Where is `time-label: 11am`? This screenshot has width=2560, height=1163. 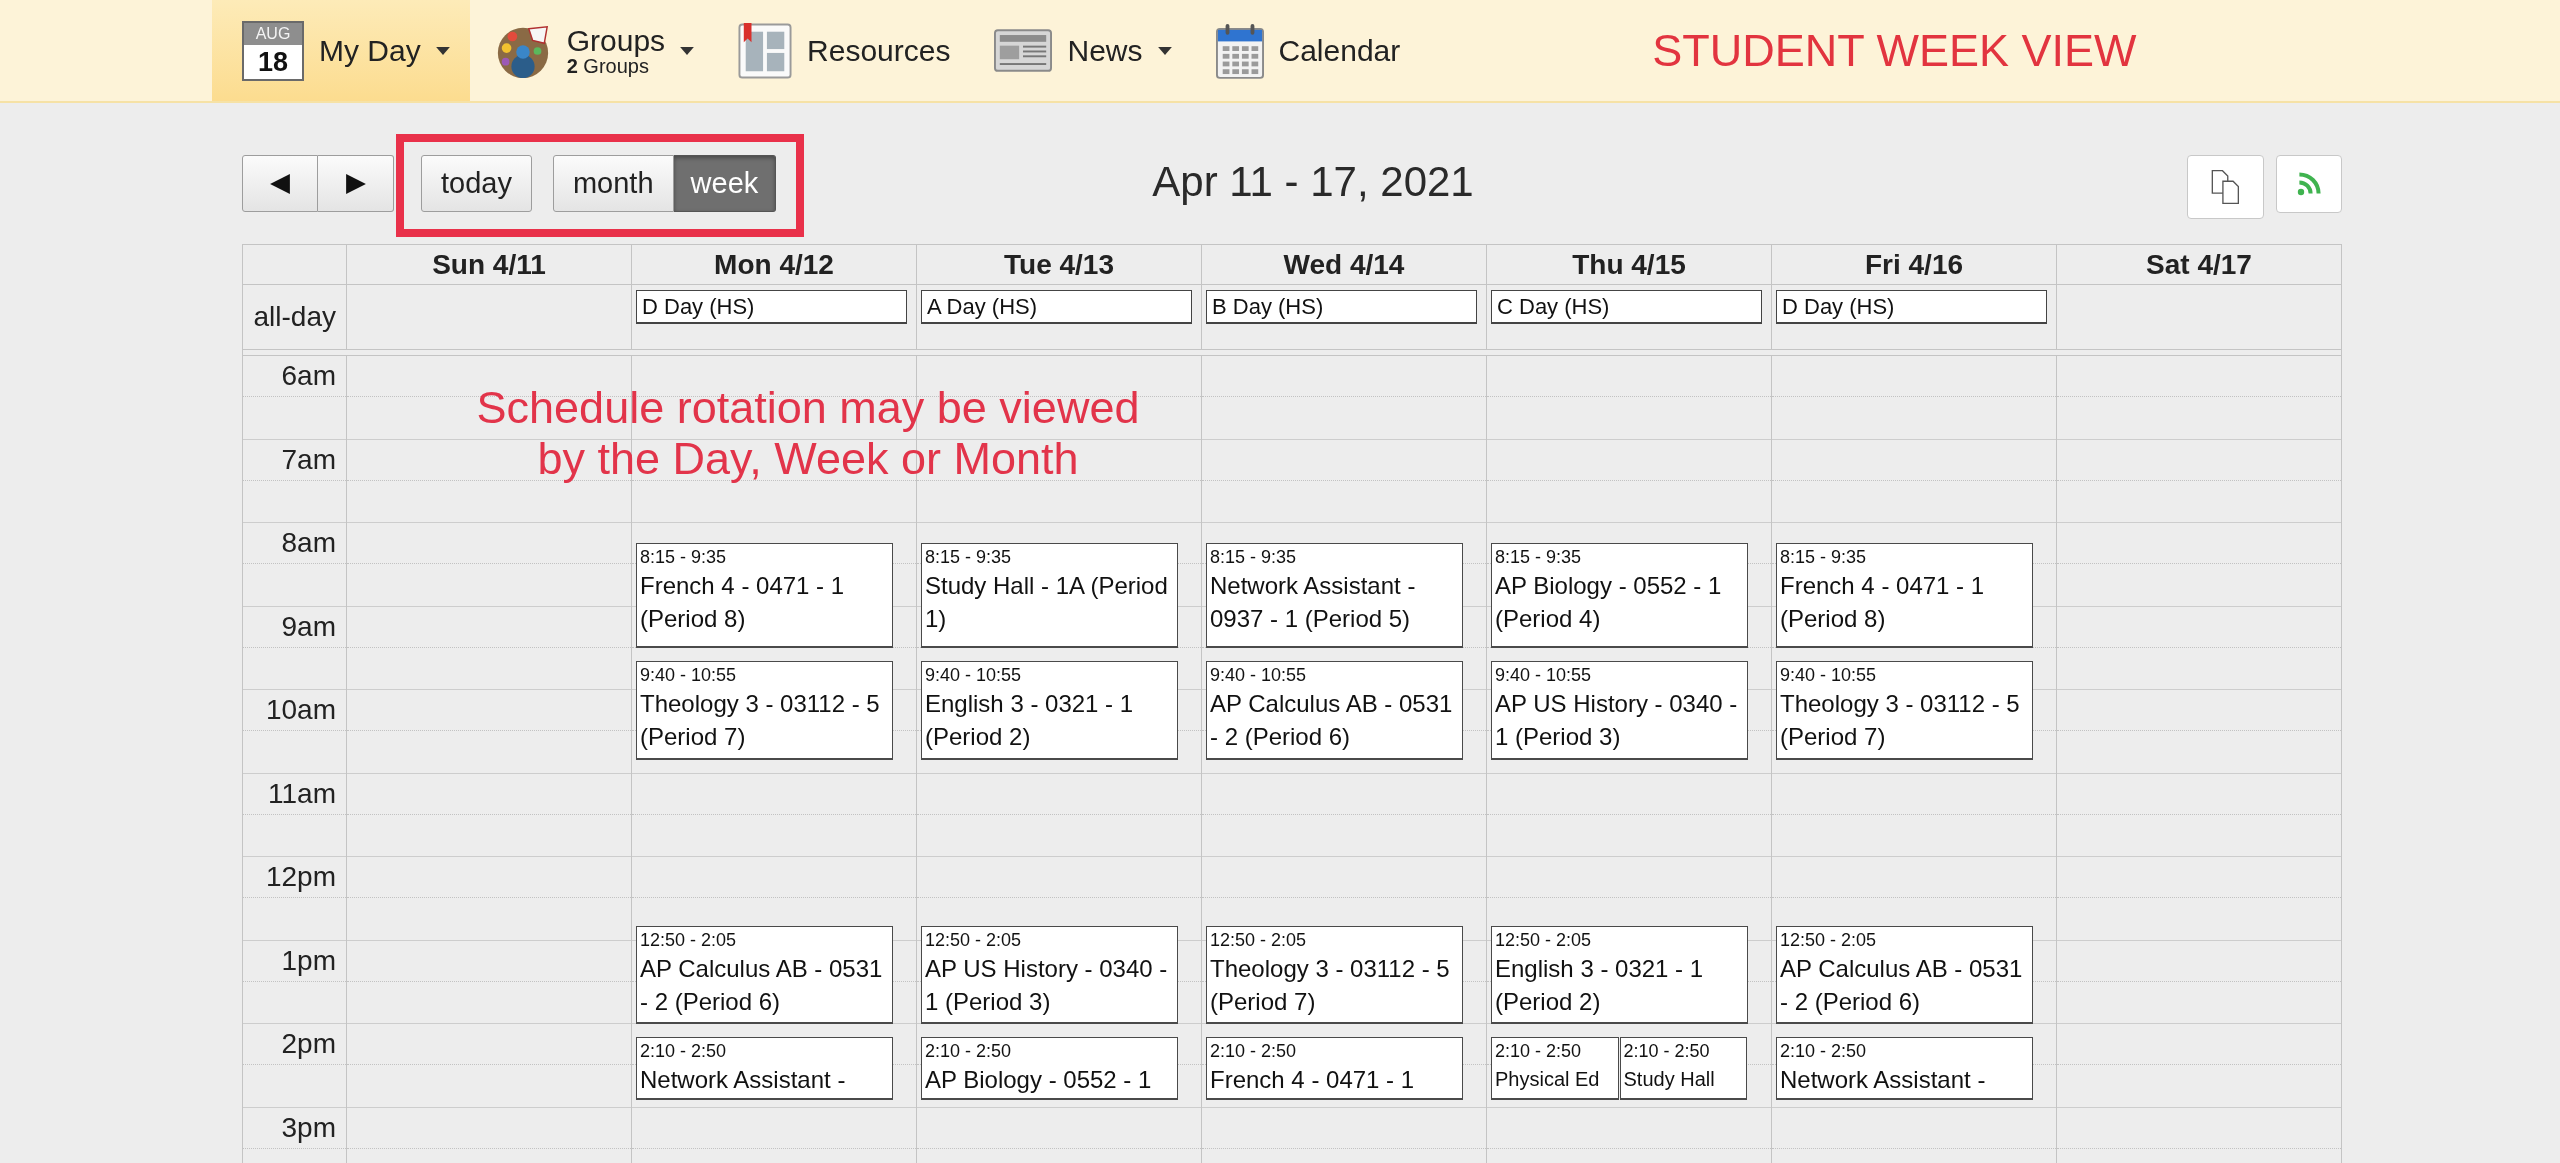
time-label: 11am is located at coordinates (302, 793).